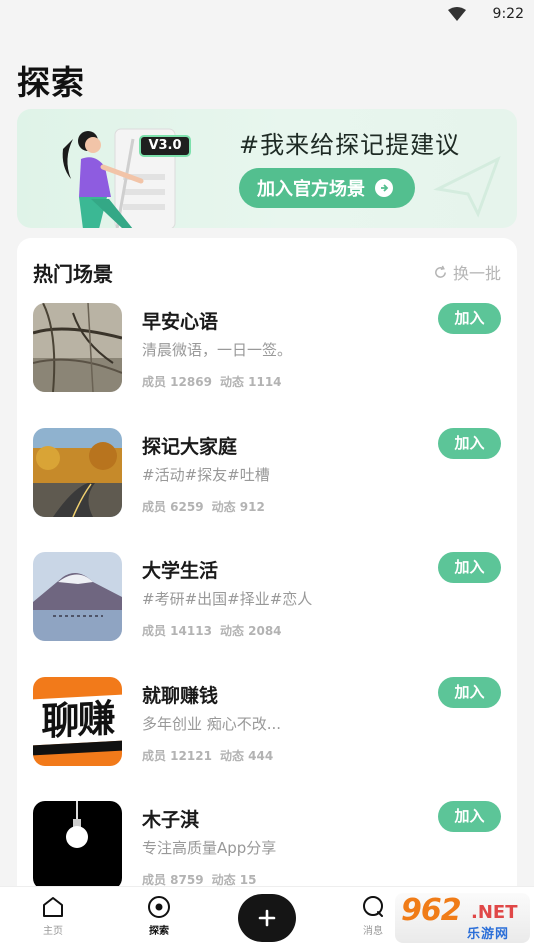  I want to click on tab-label: 消息, so click(373, 931).